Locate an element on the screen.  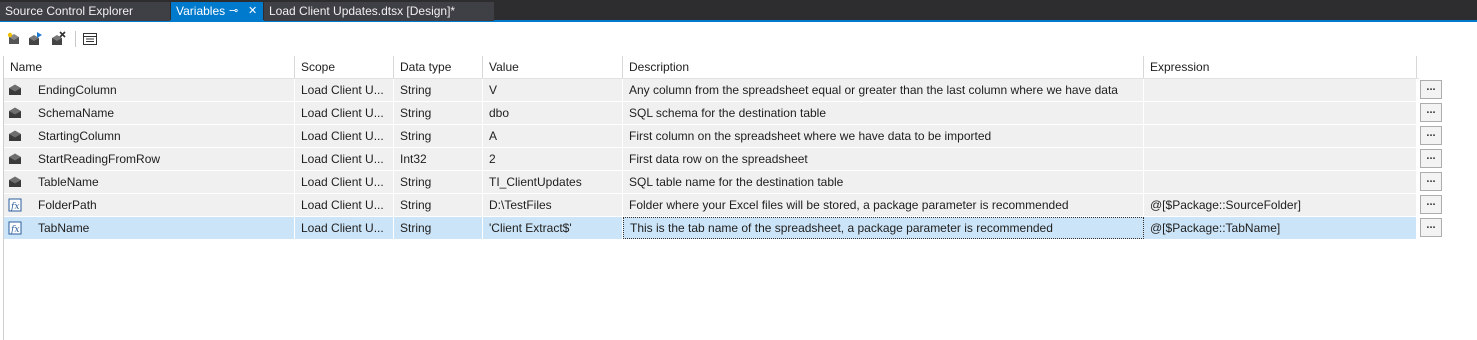
variable-value-cell: A is located at coordinates (553, 136).